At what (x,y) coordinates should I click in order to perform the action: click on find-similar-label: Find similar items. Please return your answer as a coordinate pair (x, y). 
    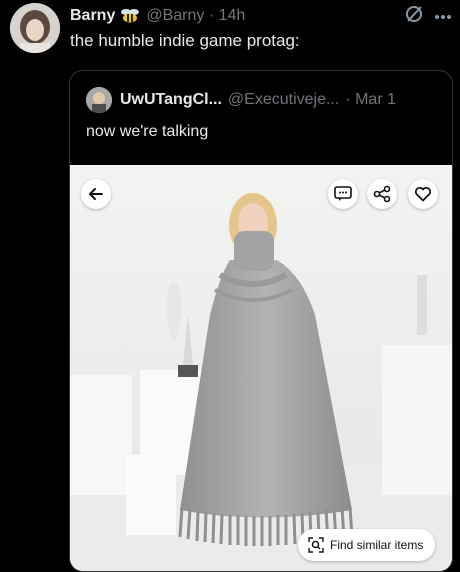
    Looking at the image, I should click on (377, 545).